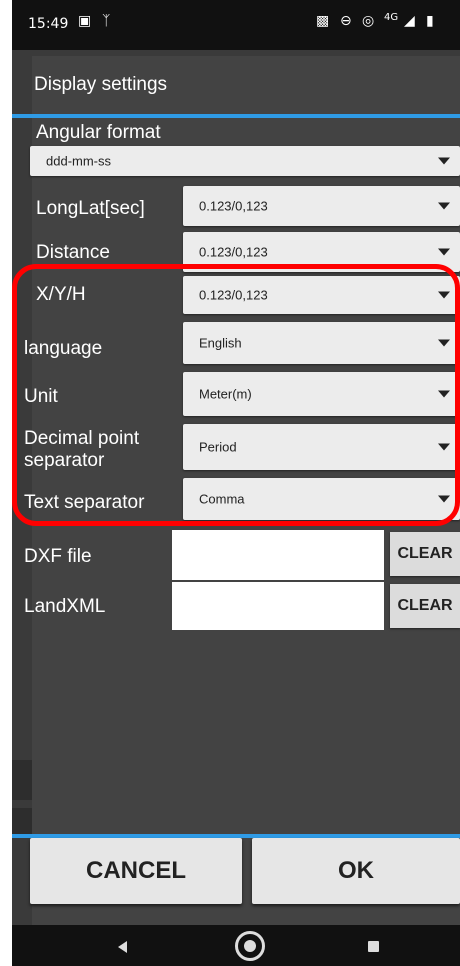 Image resolution: width=460 pixels, height=966 pixels. What do you see at coordinates (425, 554) in the screenshot?
I see `dxf-clear-button: CLEAR` at bounding box center [425, 554].